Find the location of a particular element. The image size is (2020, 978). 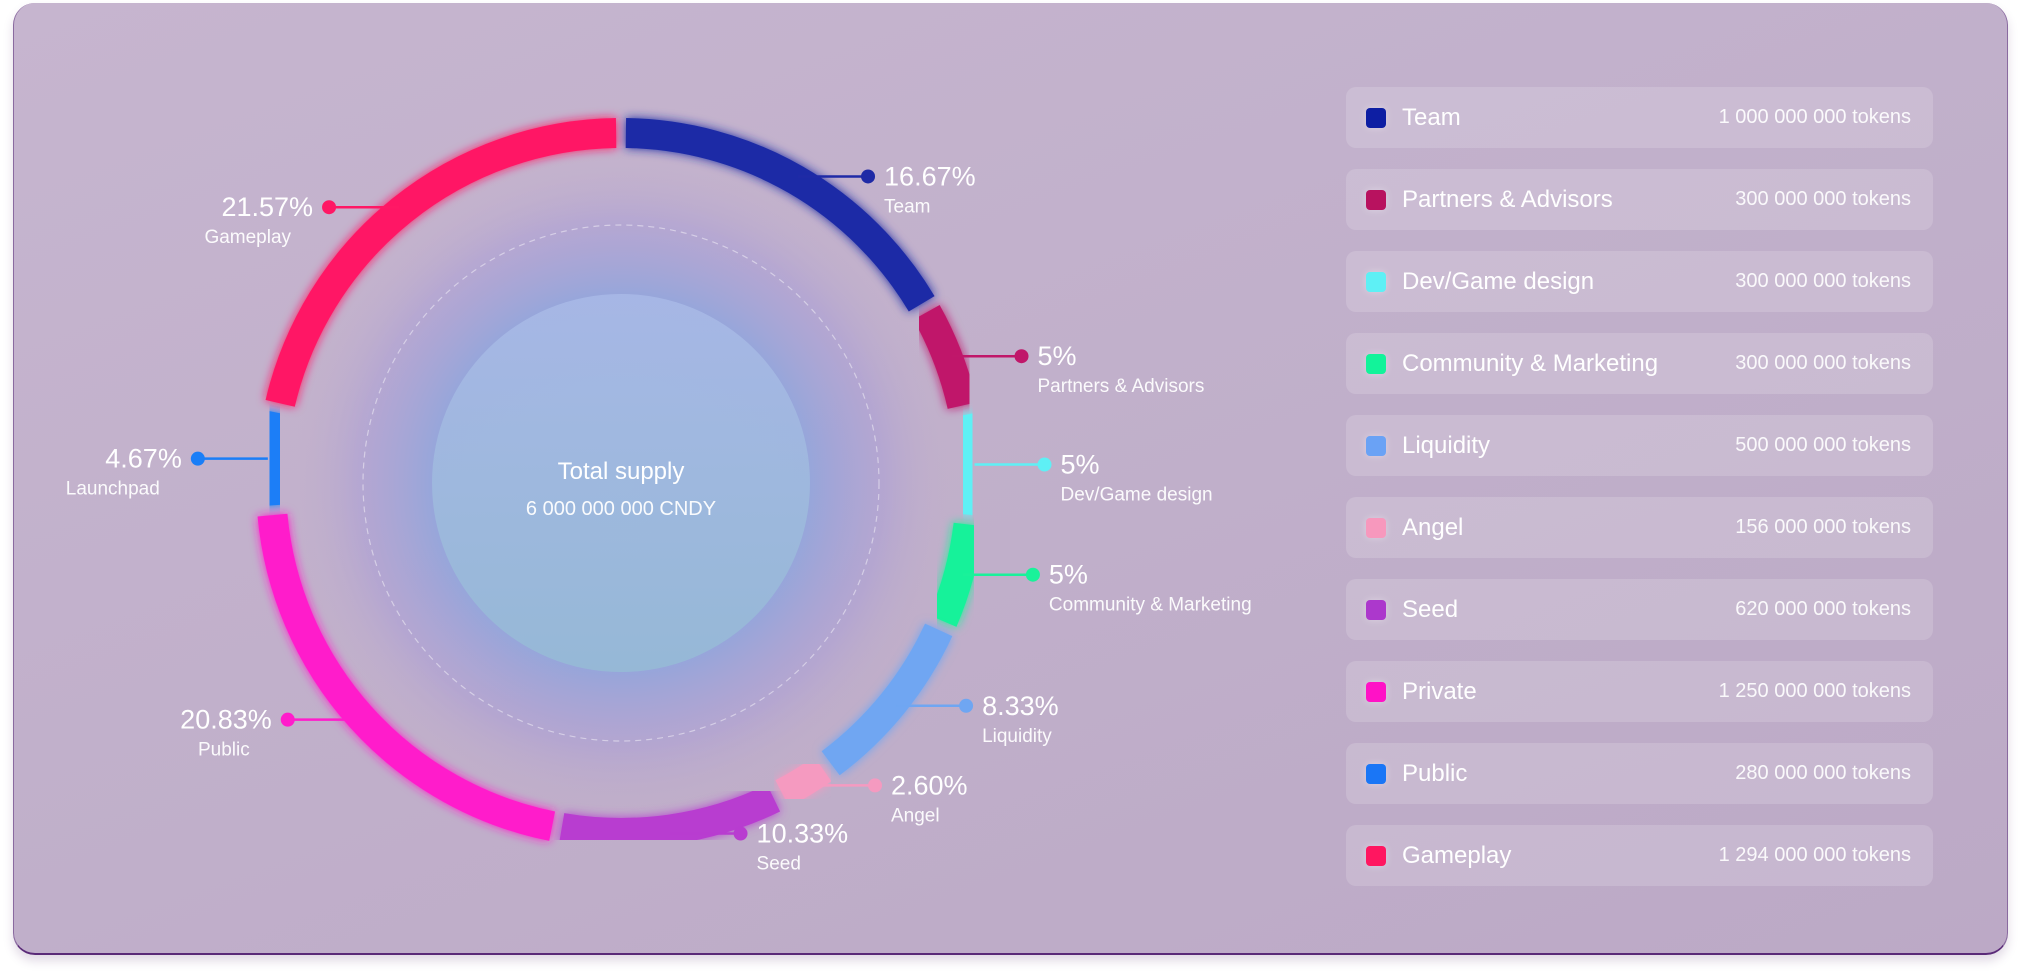

legend-item-dev-game-design: Dev/Game design 300 000 000 tokens is located at coordinates (1639, 281).